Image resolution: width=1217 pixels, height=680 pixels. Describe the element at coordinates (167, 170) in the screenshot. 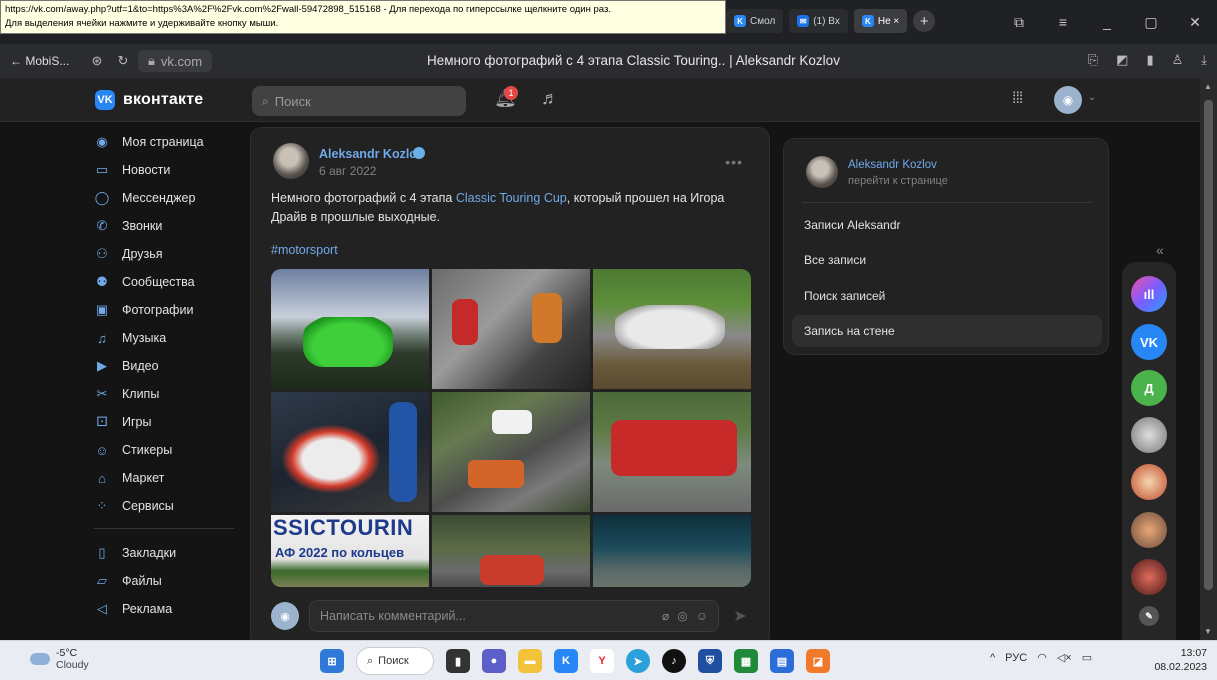

I see `sidebar-item: ▭ Новости` at that location.